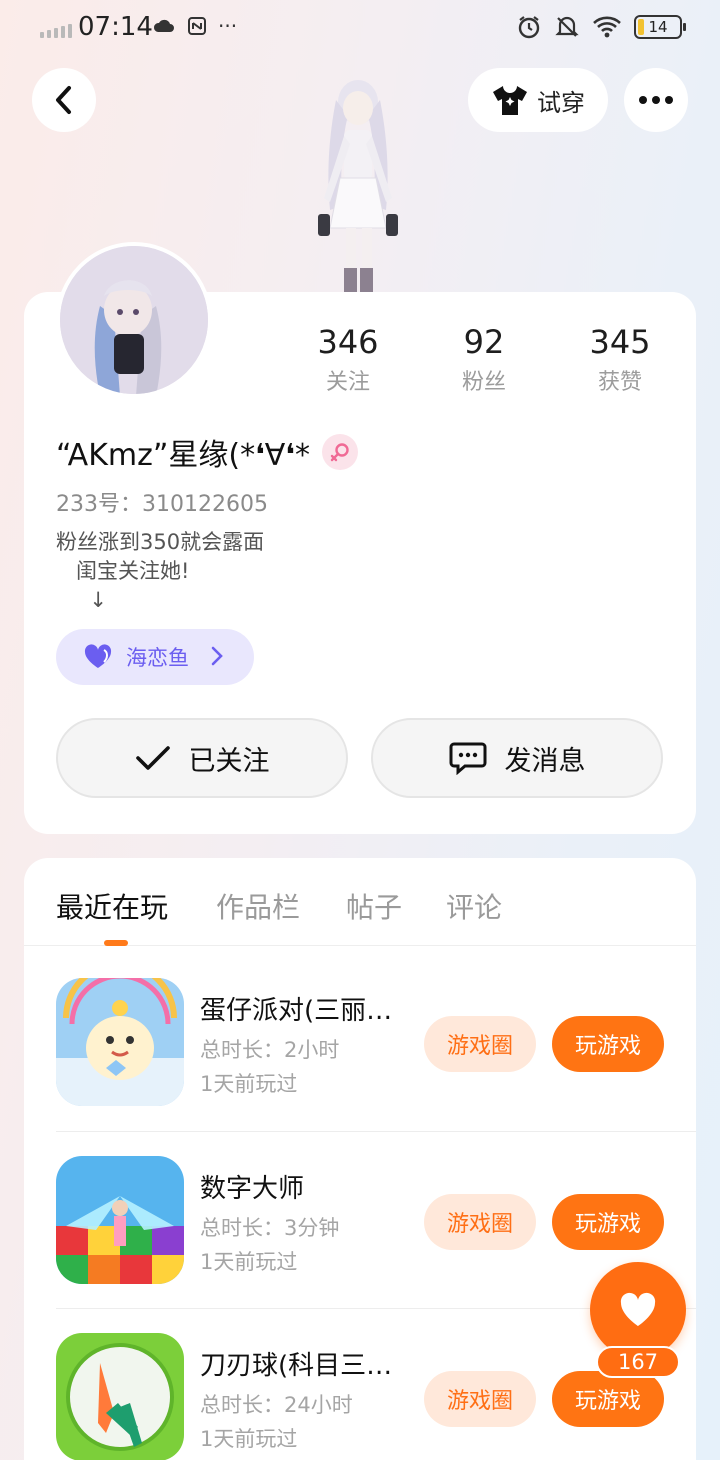  Describe the element at coordinates (545, 761) in the screenshot. I see `send-message-label: 发消息` at that location.